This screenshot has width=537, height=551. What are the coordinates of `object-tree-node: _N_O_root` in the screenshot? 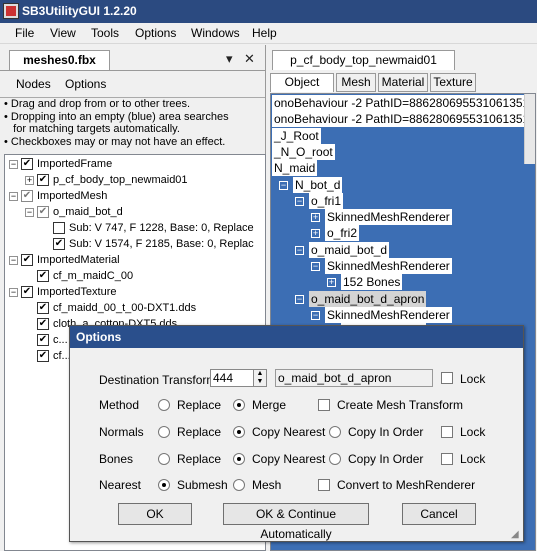 It's located at (303, 151).